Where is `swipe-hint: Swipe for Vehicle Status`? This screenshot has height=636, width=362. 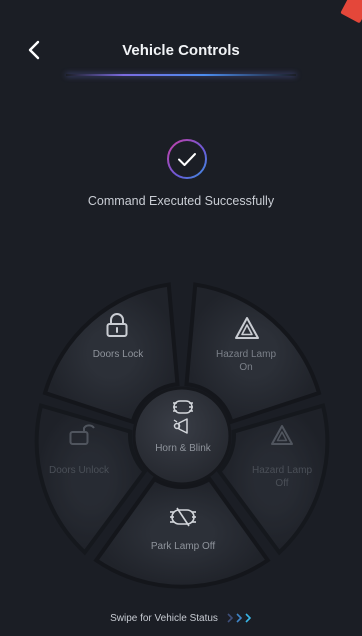
swipe-hint: Swipe for Vehicle Status is located at coordinates (181, 618).